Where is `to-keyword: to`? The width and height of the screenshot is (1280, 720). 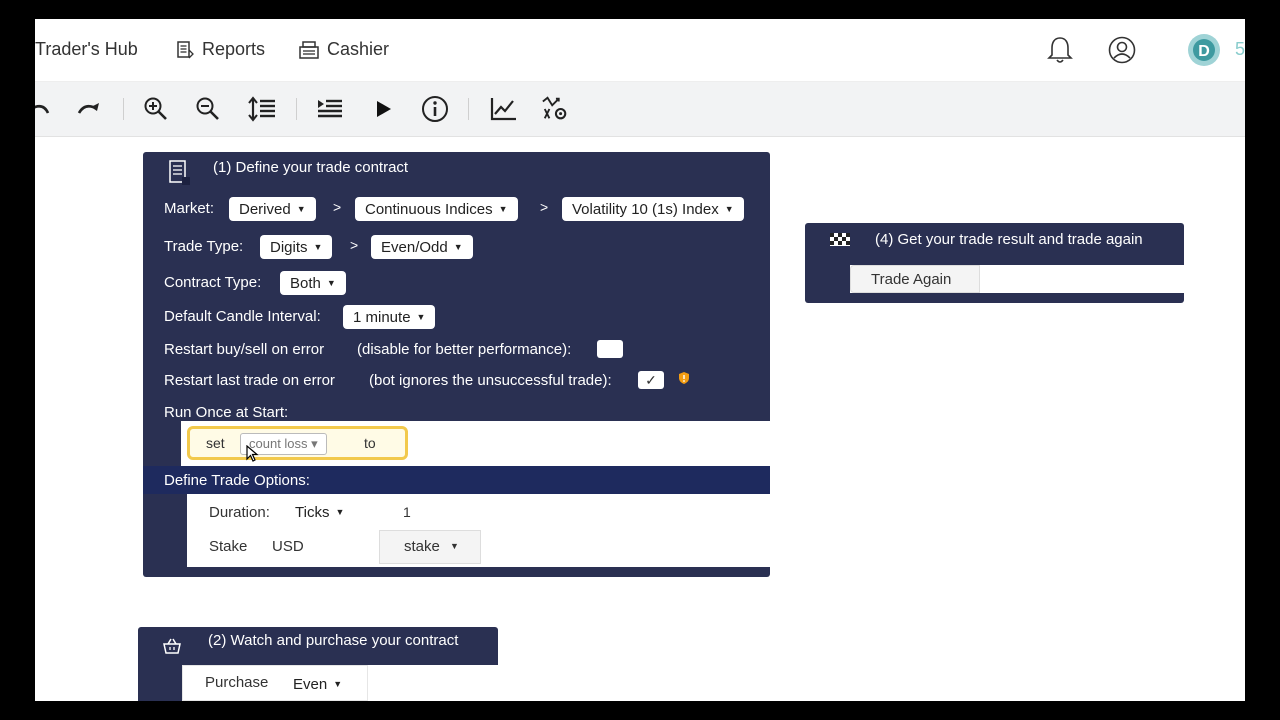
to-keyword: to is located at coordinates (370, 443).